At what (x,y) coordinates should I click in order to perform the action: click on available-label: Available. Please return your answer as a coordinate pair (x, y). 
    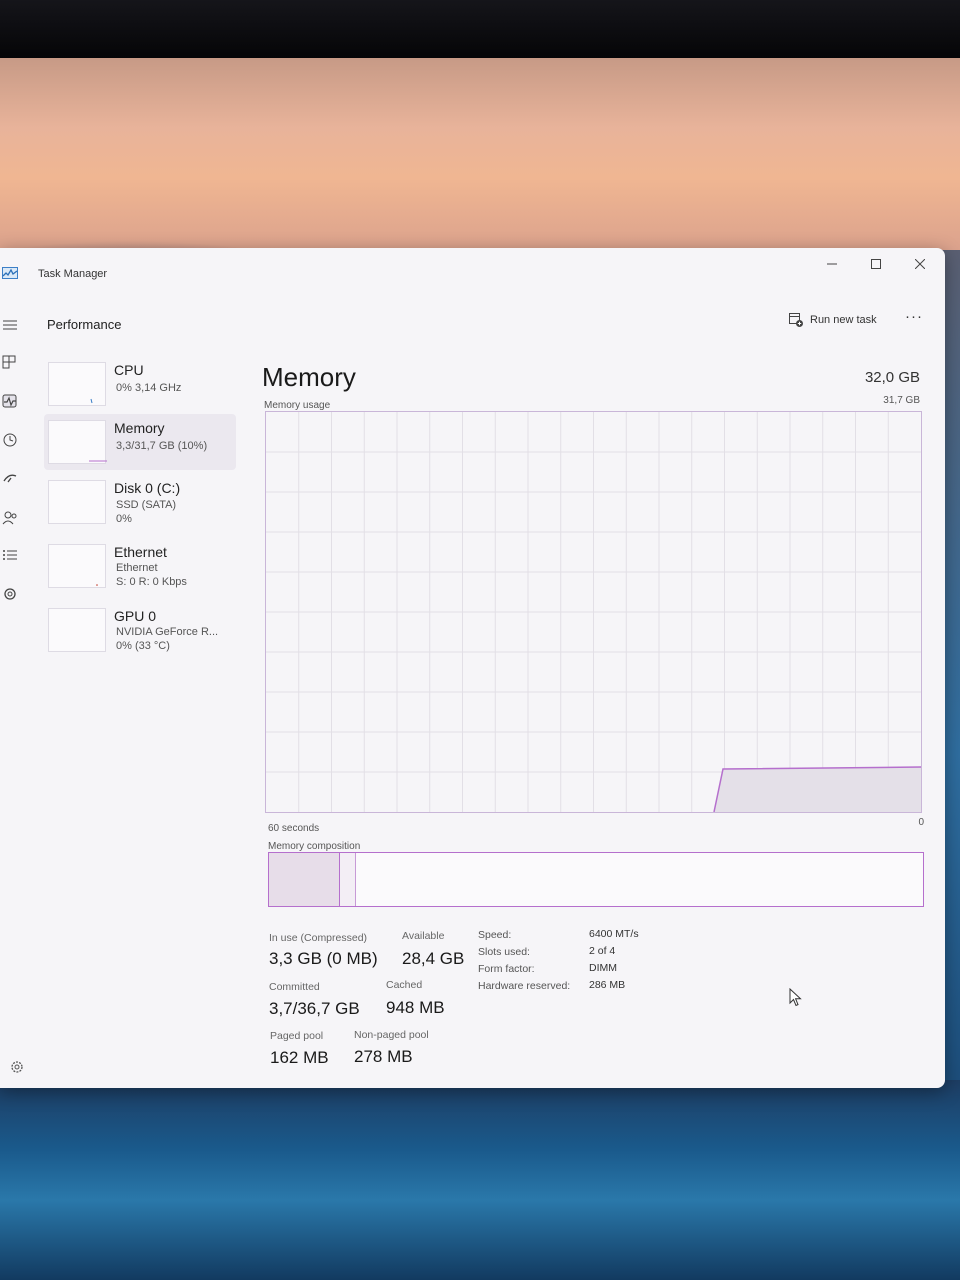
    Looking at the image, I should click on (423, 936).